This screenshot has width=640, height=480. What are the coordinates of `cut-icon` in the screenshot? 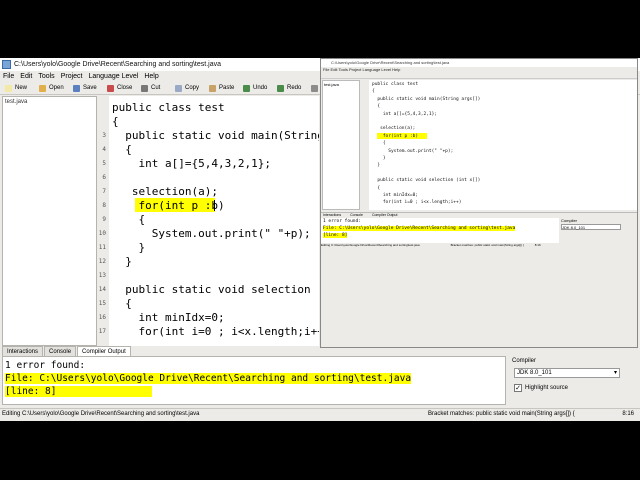 It's located at (144, 88).